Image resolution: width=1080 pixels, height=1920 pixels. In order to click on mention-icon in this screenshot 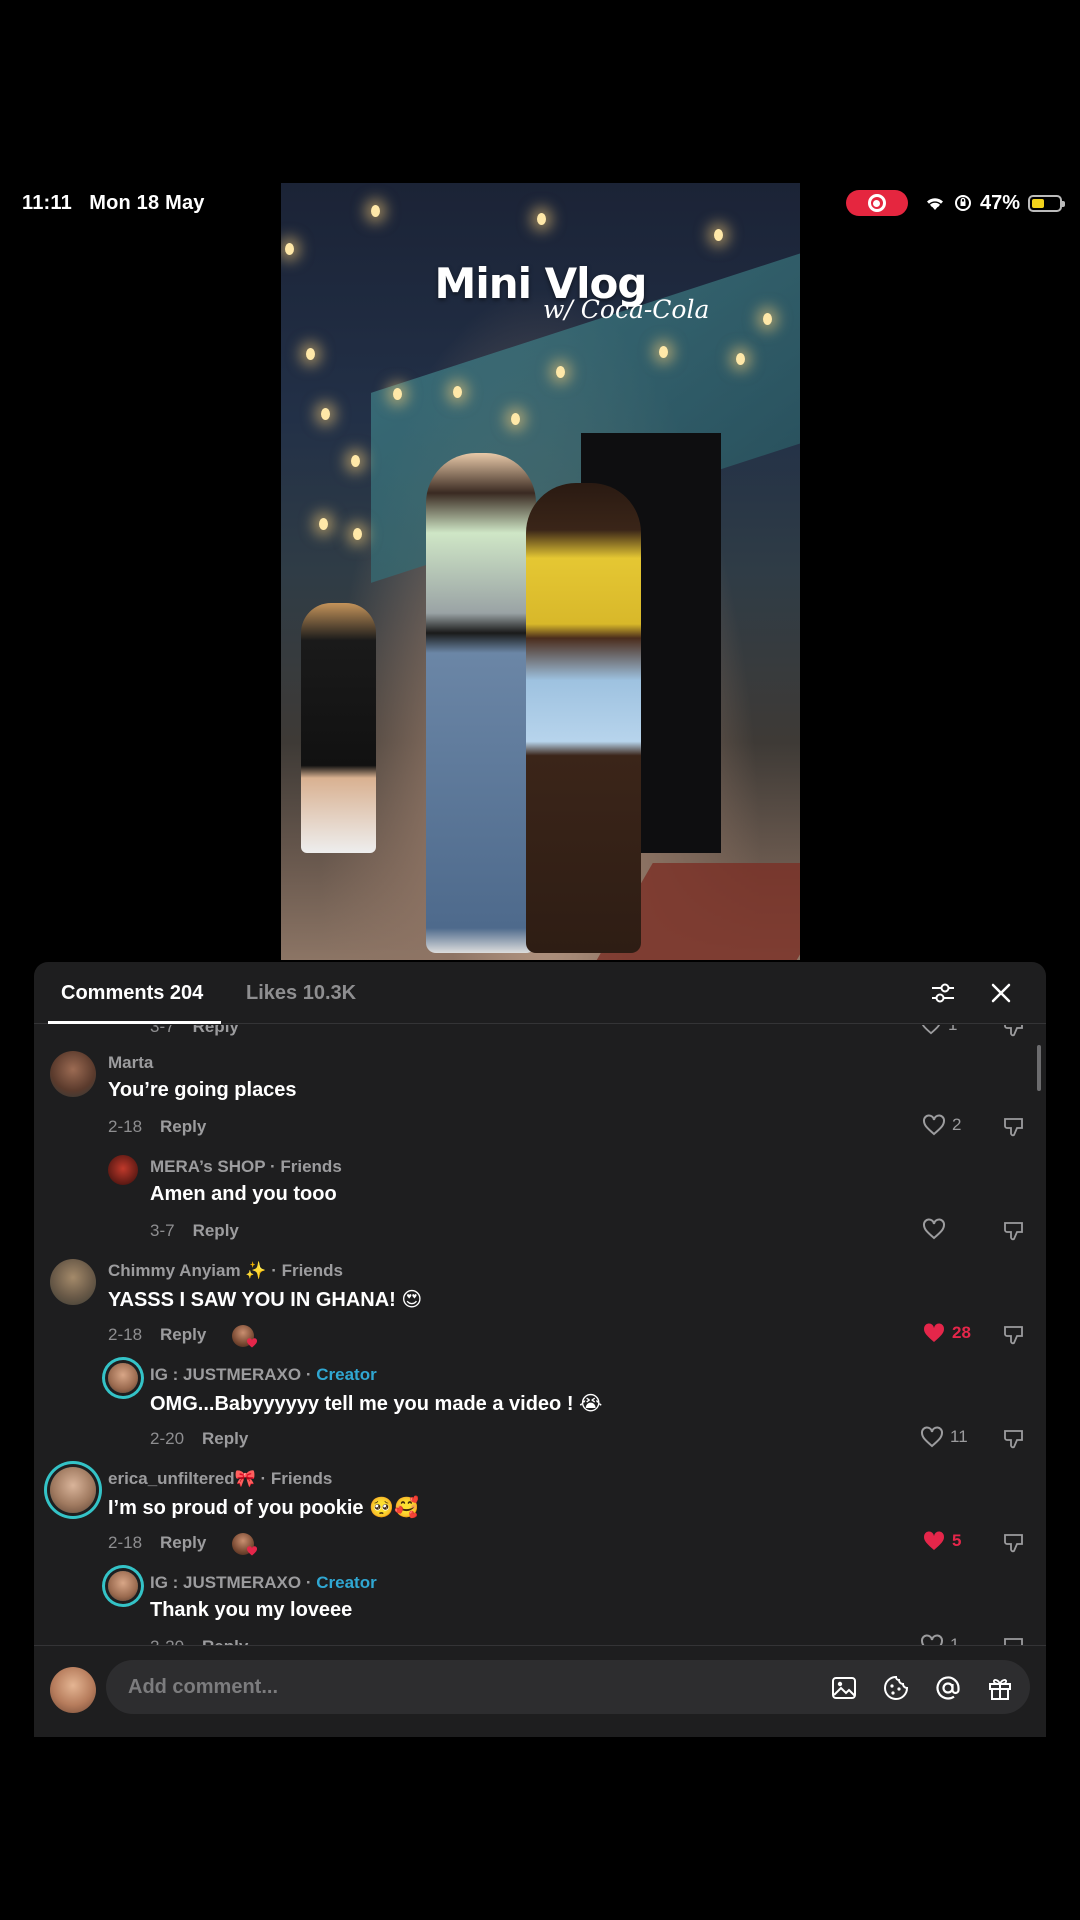, I will do `click(948, 1688)`.